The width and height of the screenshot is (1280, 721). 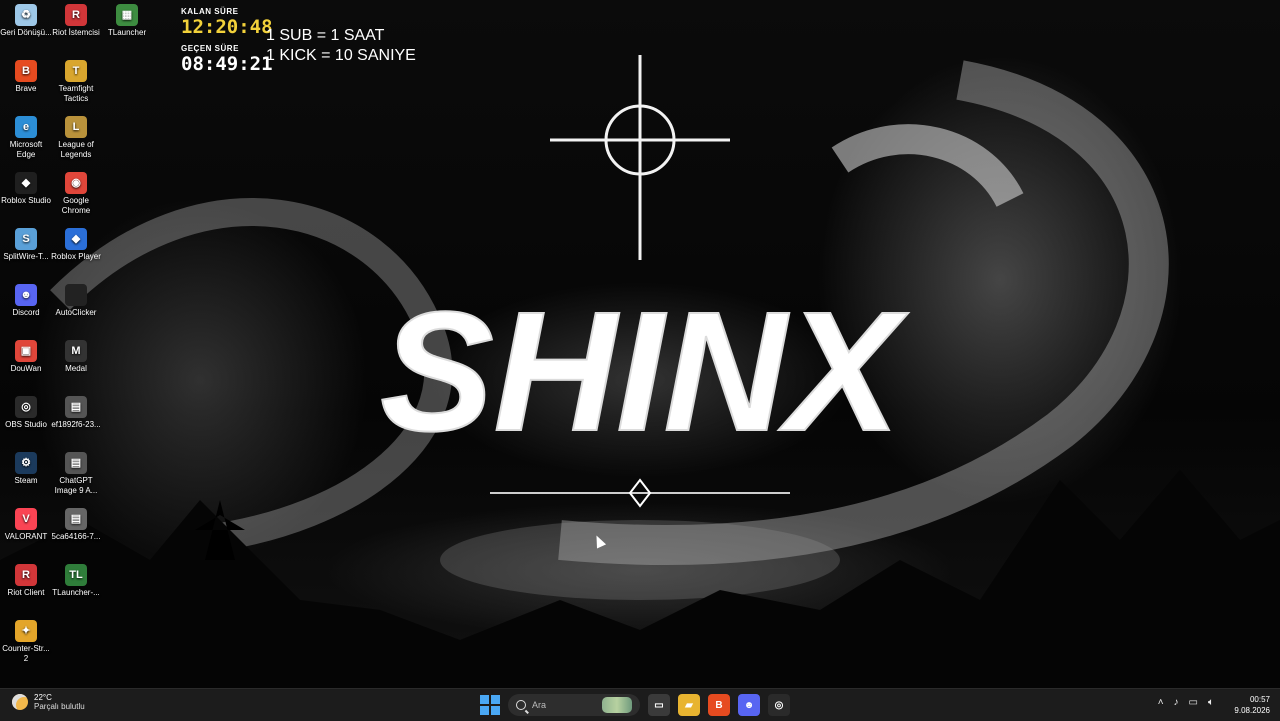 What do you see at coordinates (210, 48) in the screenshot?
I see `elapsed-time-label: GEÇEN SÜRE` at bounding box center [210, 48].